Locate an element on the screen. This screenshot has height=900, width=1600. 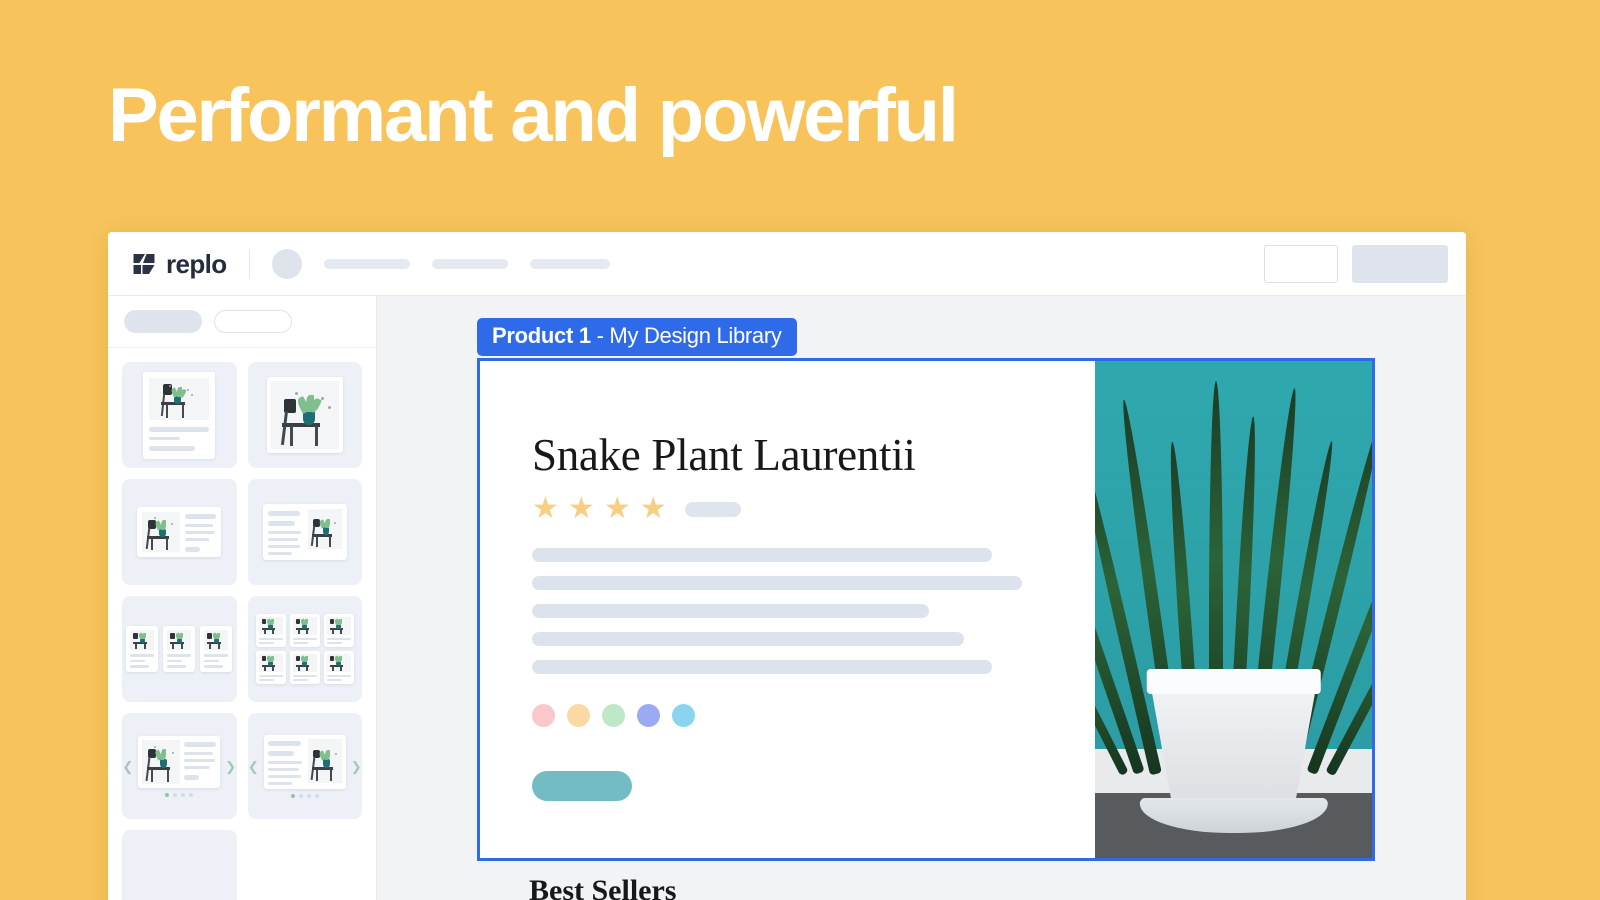
template-card-image-above-text is located at coordinates (179, 415).